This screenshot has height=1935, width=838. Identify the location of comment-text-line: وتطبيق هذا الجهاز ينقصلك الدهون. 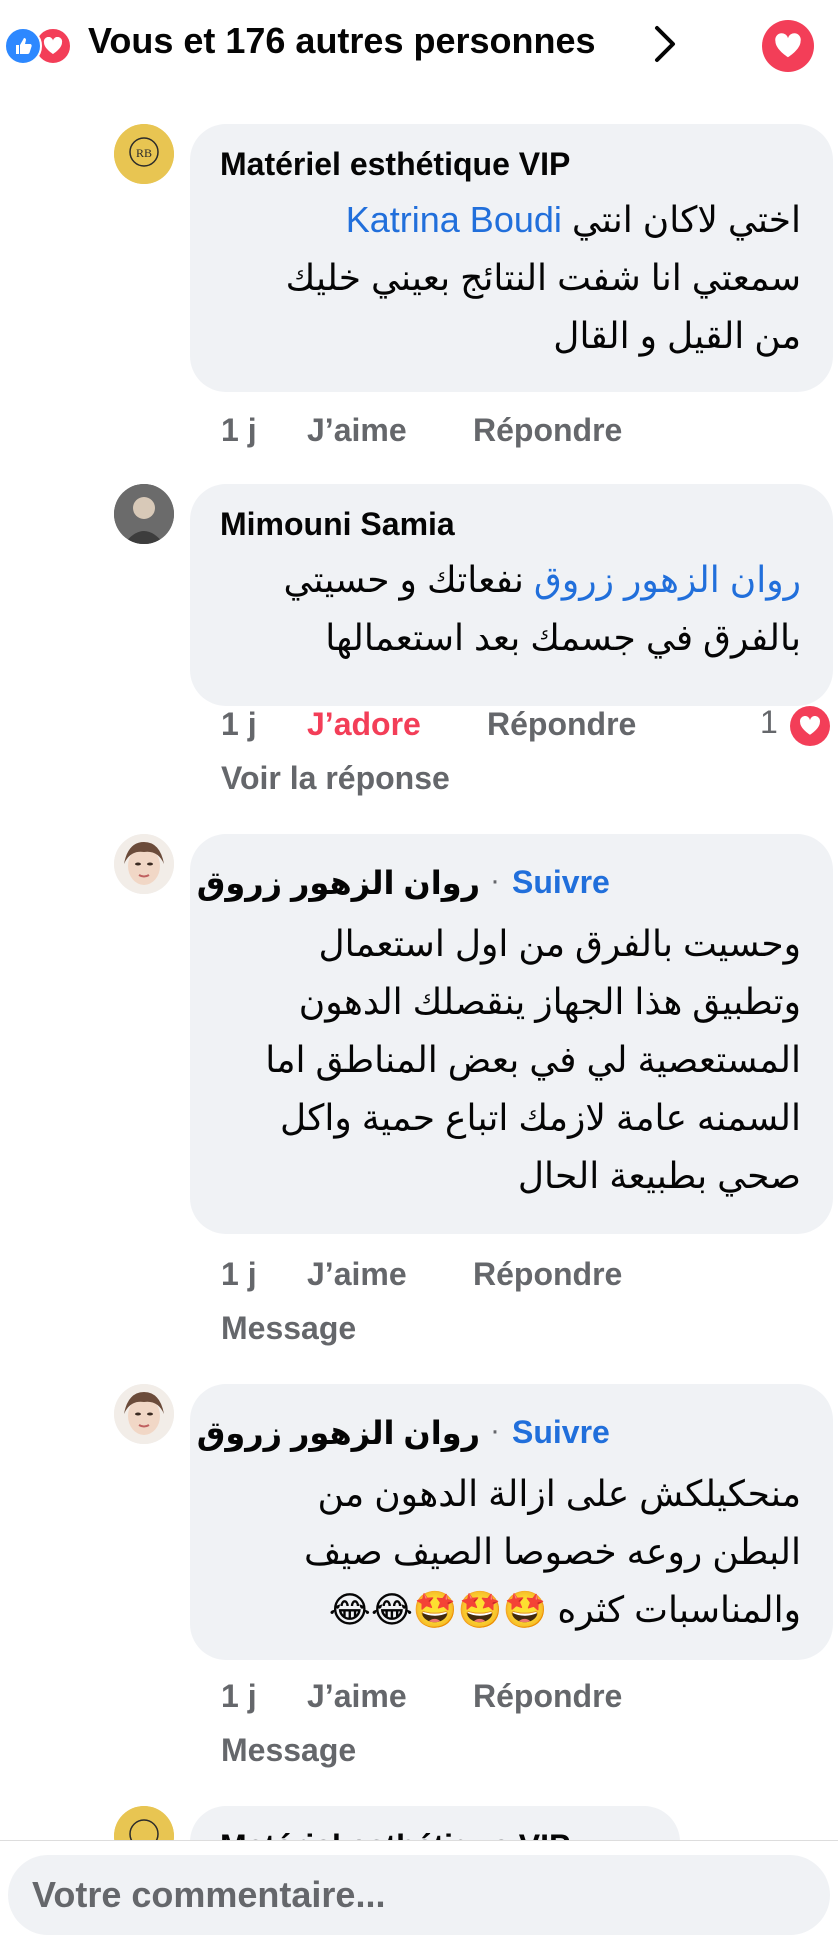
(549, 1001).